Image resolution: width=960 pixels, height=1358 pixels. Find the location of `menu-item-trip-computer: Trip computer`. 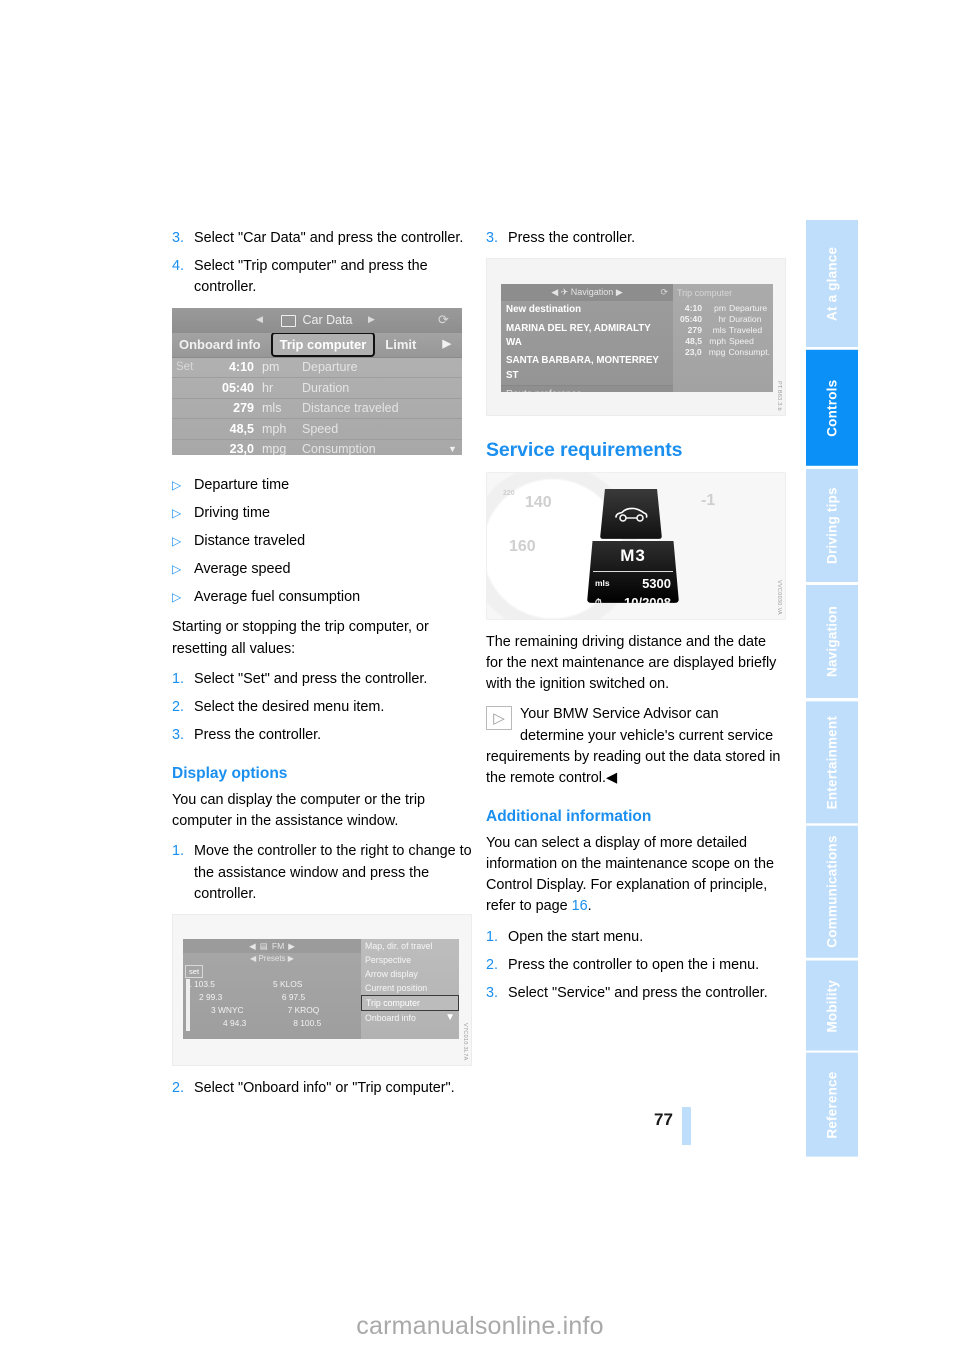

menu-item-trip-computer: Trip computer is located at coordinates (410, 1002).